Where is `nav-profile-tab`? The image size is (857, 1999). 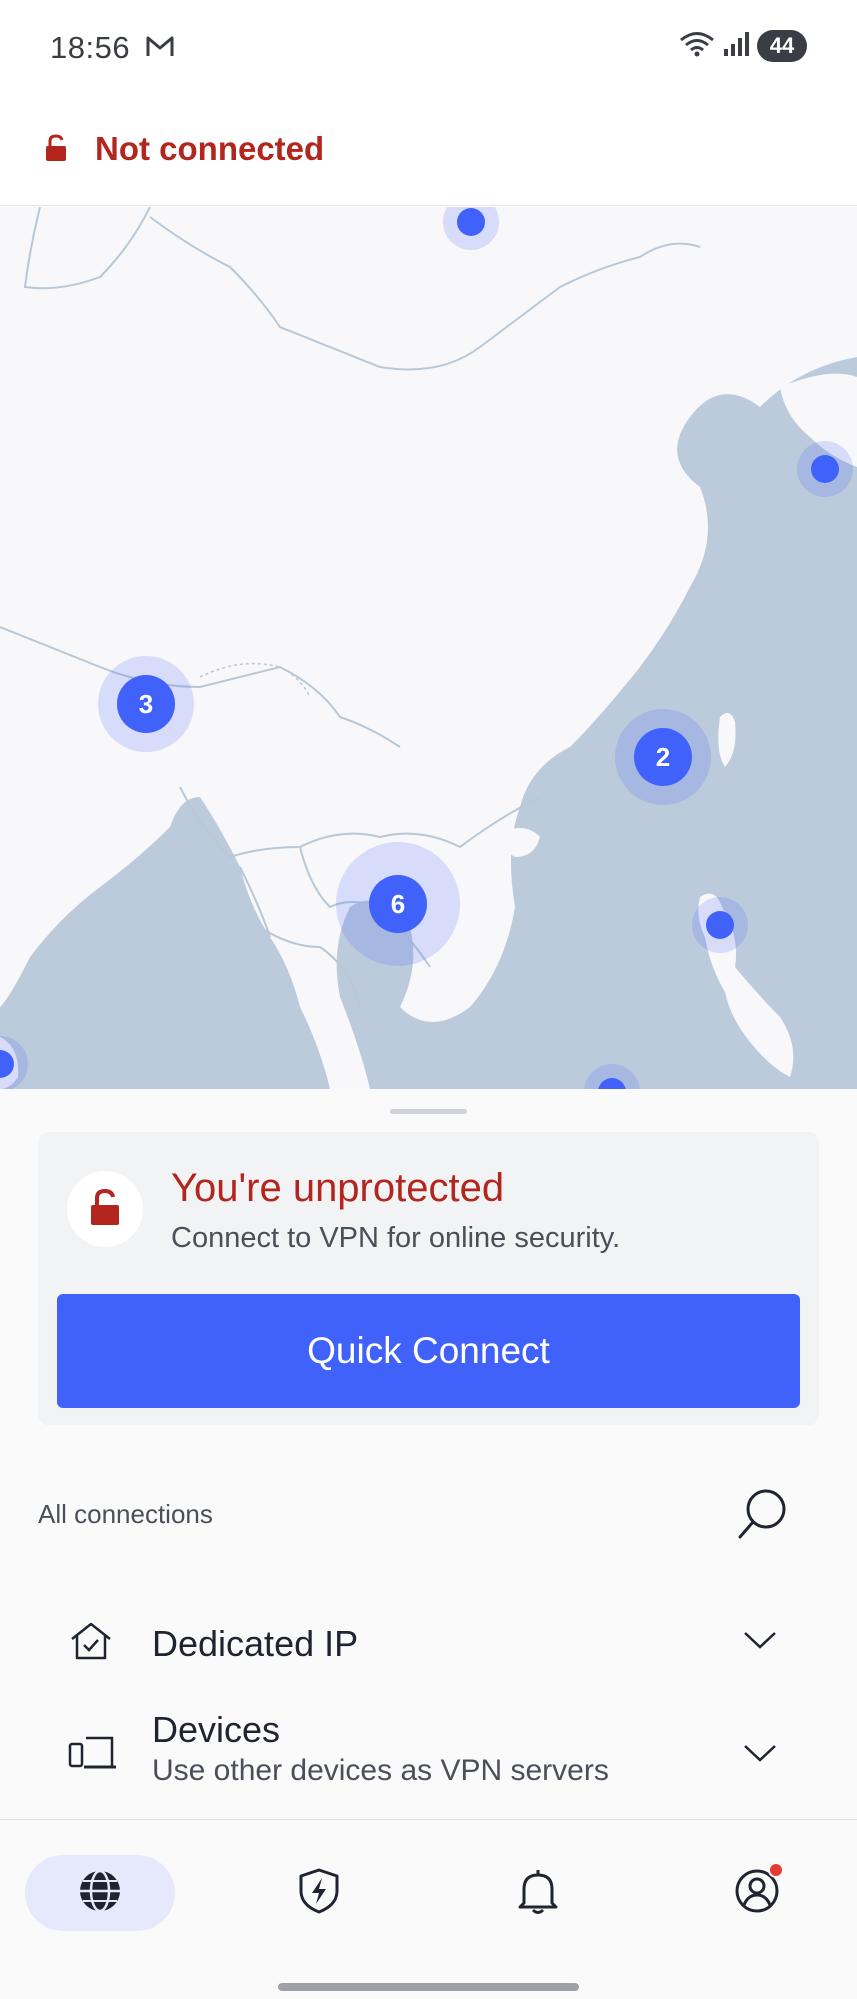 nav-profile-tab is located at coordinates (757, 1893).